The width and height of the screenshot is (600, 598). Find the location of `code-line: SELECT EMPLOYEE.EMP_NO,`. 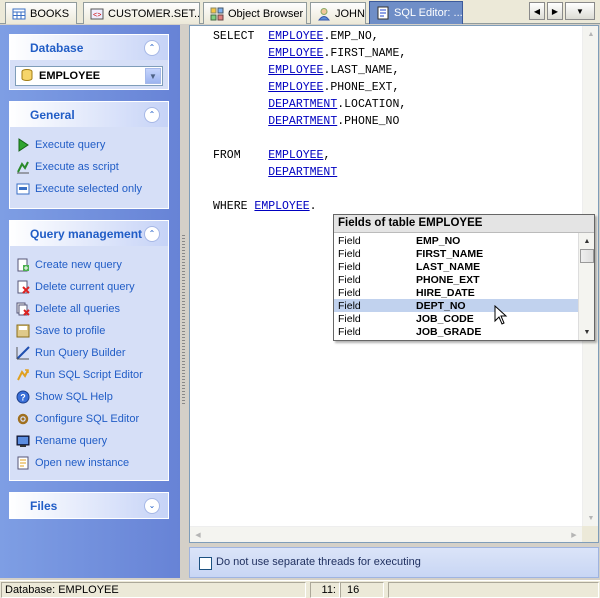

code-line: SELECT EMPLOYEE.EMP_NO, is located at coordinates (309, 36).